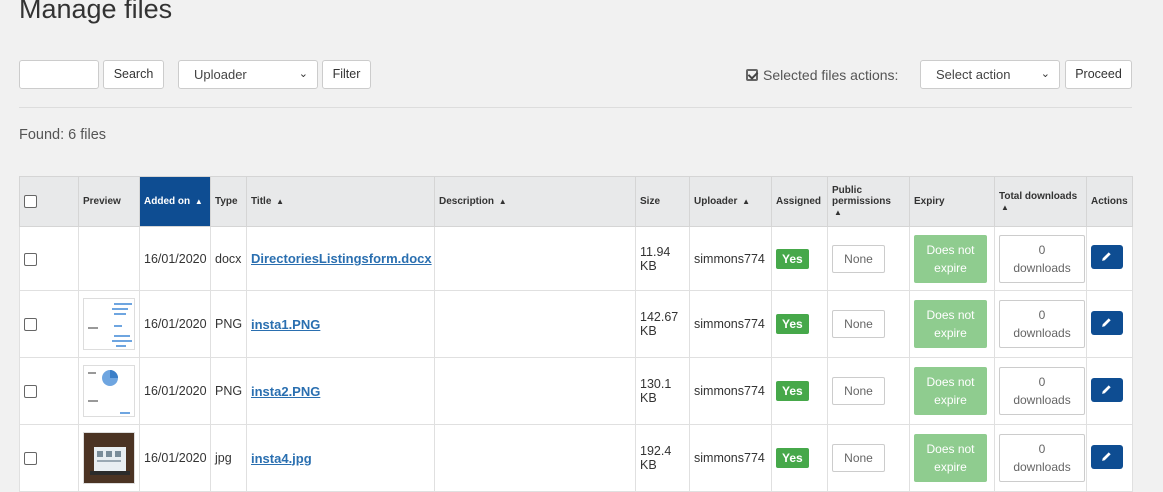 This screenshot has height=492, width=1163. What do you see at coordinates (1098, 74) in the screenshot?
I see `proceed-button: Proceed` at bounding box center [1098, 74].